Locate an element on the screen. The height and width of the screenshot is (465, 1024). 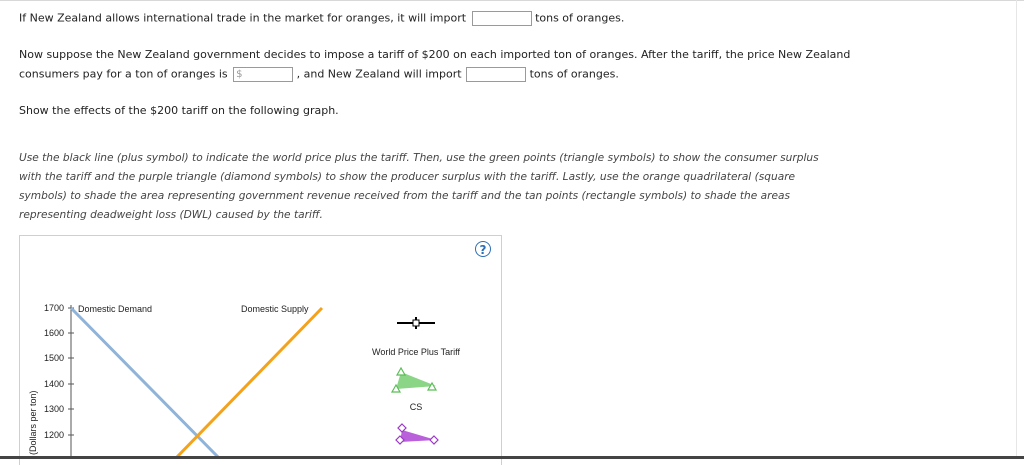
y-tick-label-1700: 1700 is located at coordinates (54, 308).